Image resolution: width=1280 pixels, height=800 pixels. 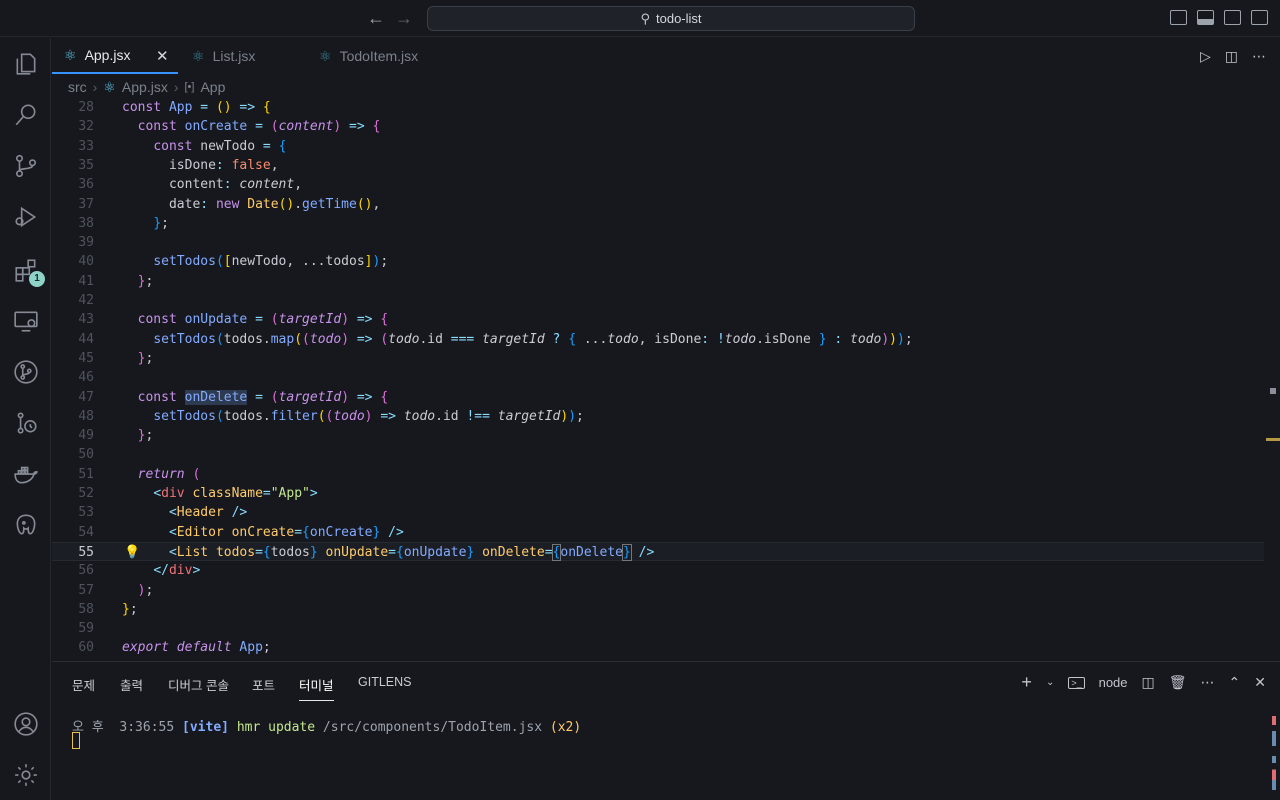 I want to click on terminal-tag: [vite], so click(x=205, y=727).